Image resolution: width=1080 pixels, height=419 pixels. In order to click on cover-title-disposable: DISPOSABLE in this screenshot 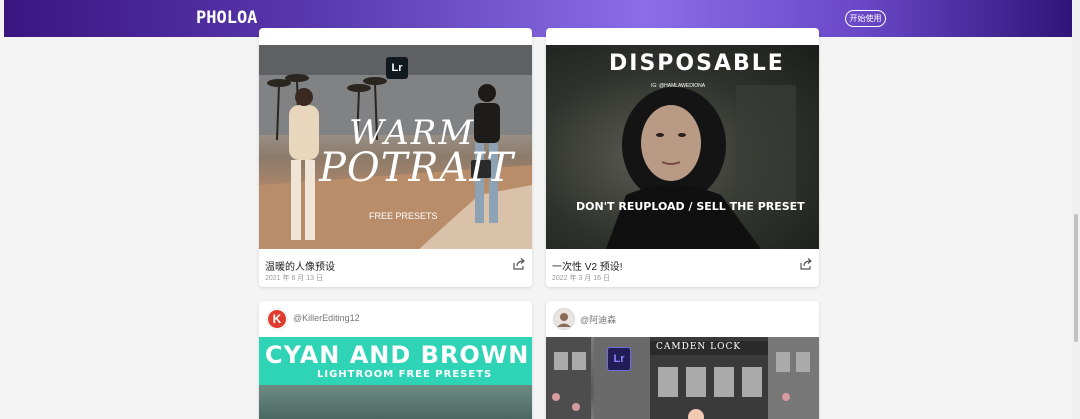, I will do `click(697, 63)`.